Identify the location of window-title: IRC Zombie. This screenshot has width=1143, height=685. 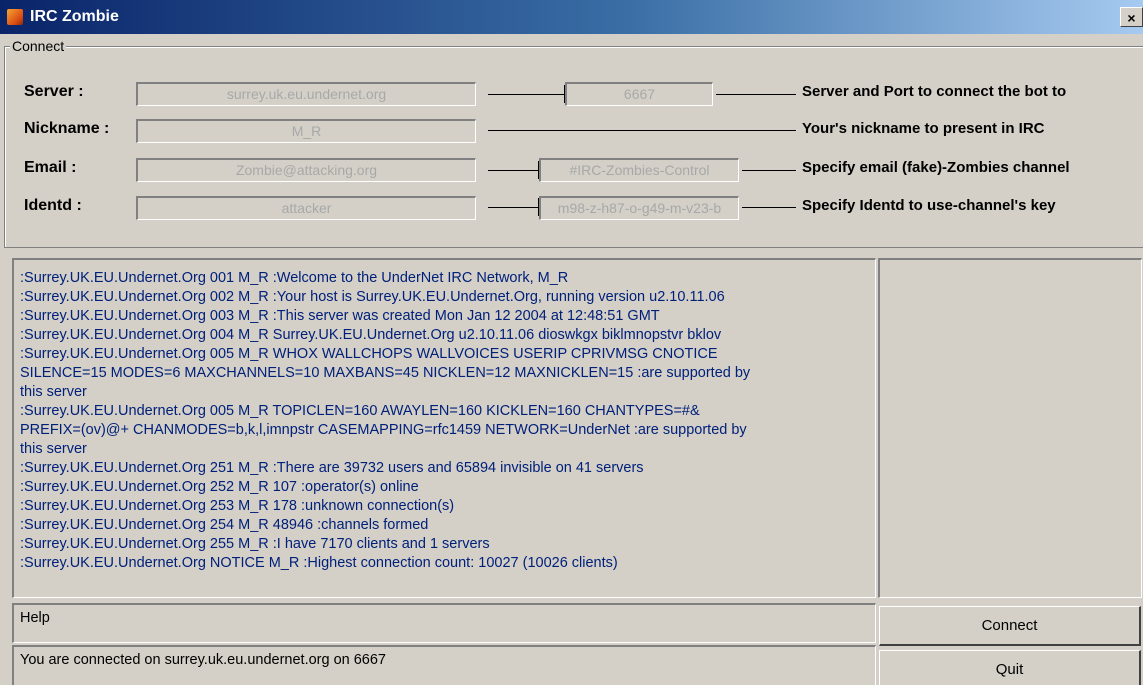
(74, 16).